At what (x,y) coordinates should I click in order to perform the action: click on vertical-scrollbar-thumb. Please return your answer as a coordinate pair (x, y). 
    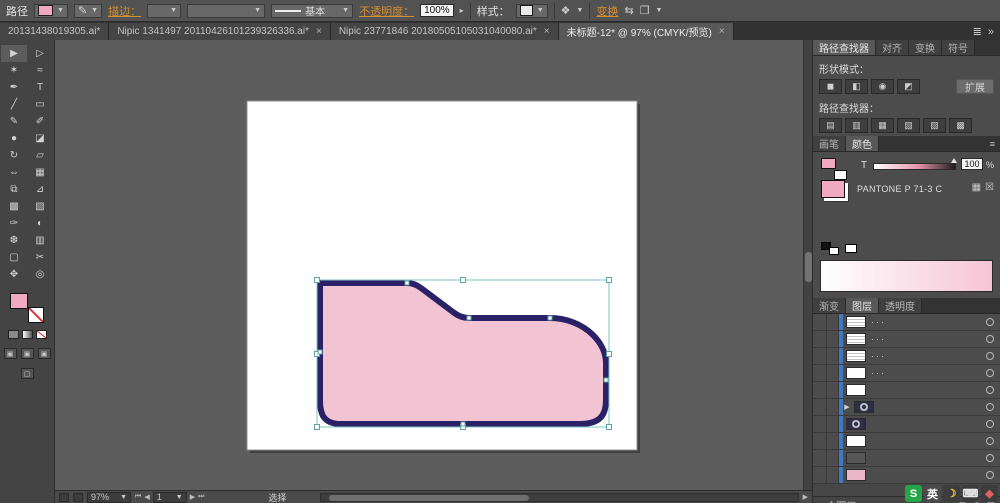
    Looking at the image, I should click on (808, 267).